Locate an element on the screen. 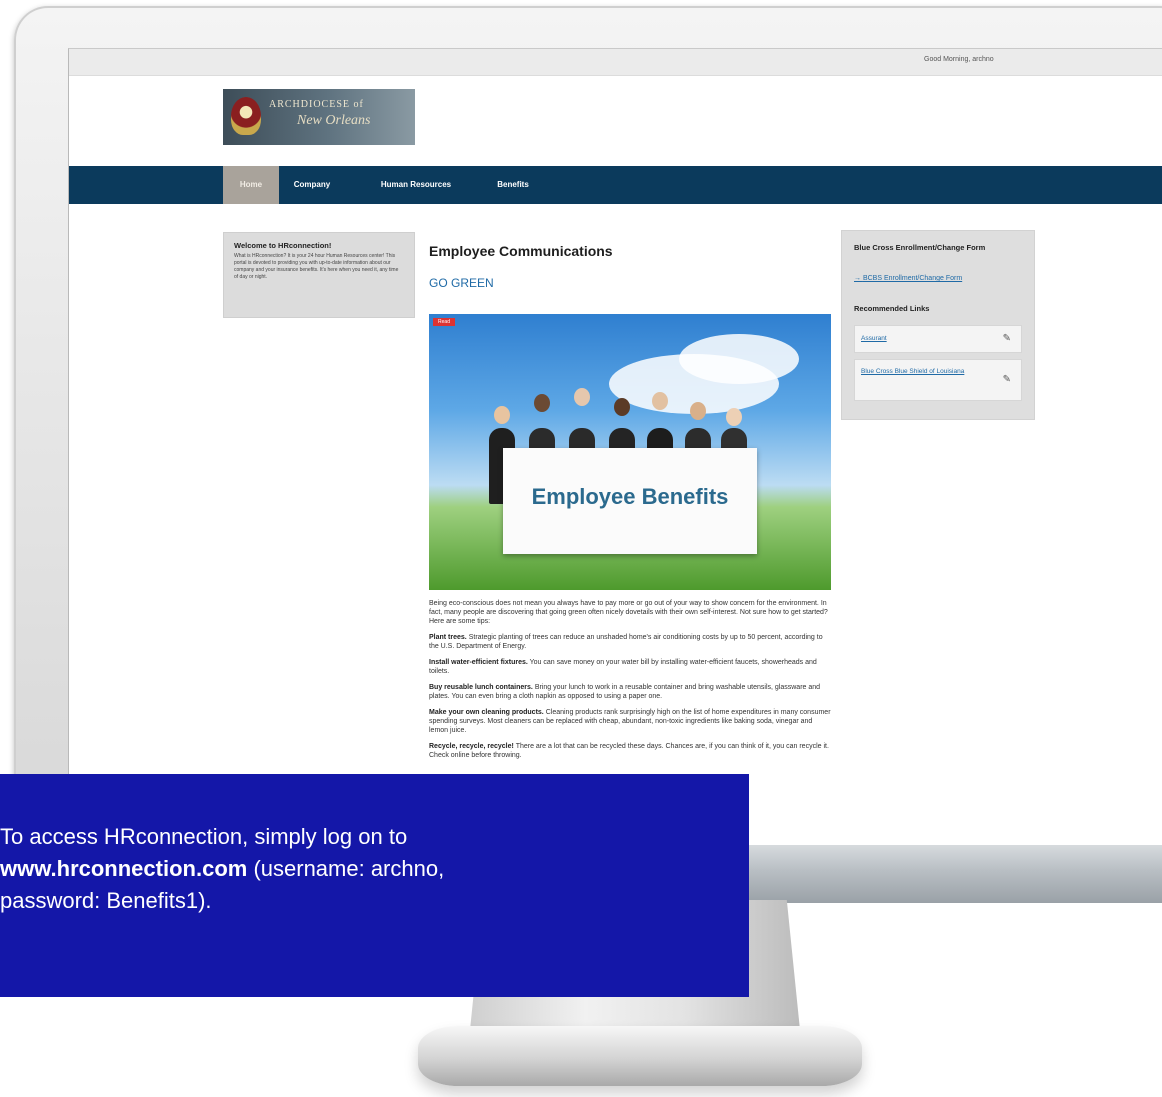  site-logo: ARCHDIOCESE of New Orleans is located at coordinates (319, 117).